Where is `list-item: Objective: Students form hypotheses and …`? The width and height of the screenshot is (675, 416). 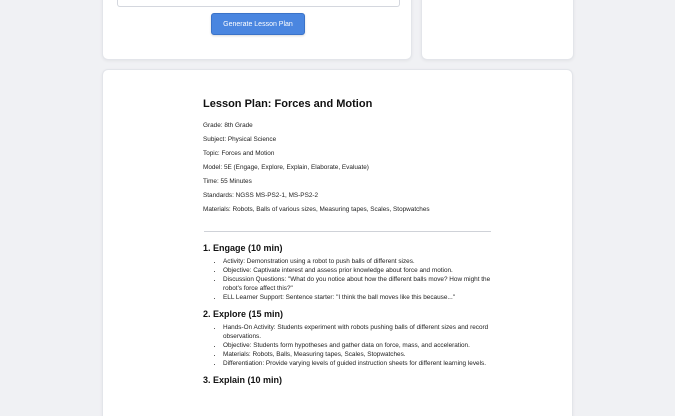 list-item: Objective: Students form hypotheses and … is located at coordinates (358, 345).